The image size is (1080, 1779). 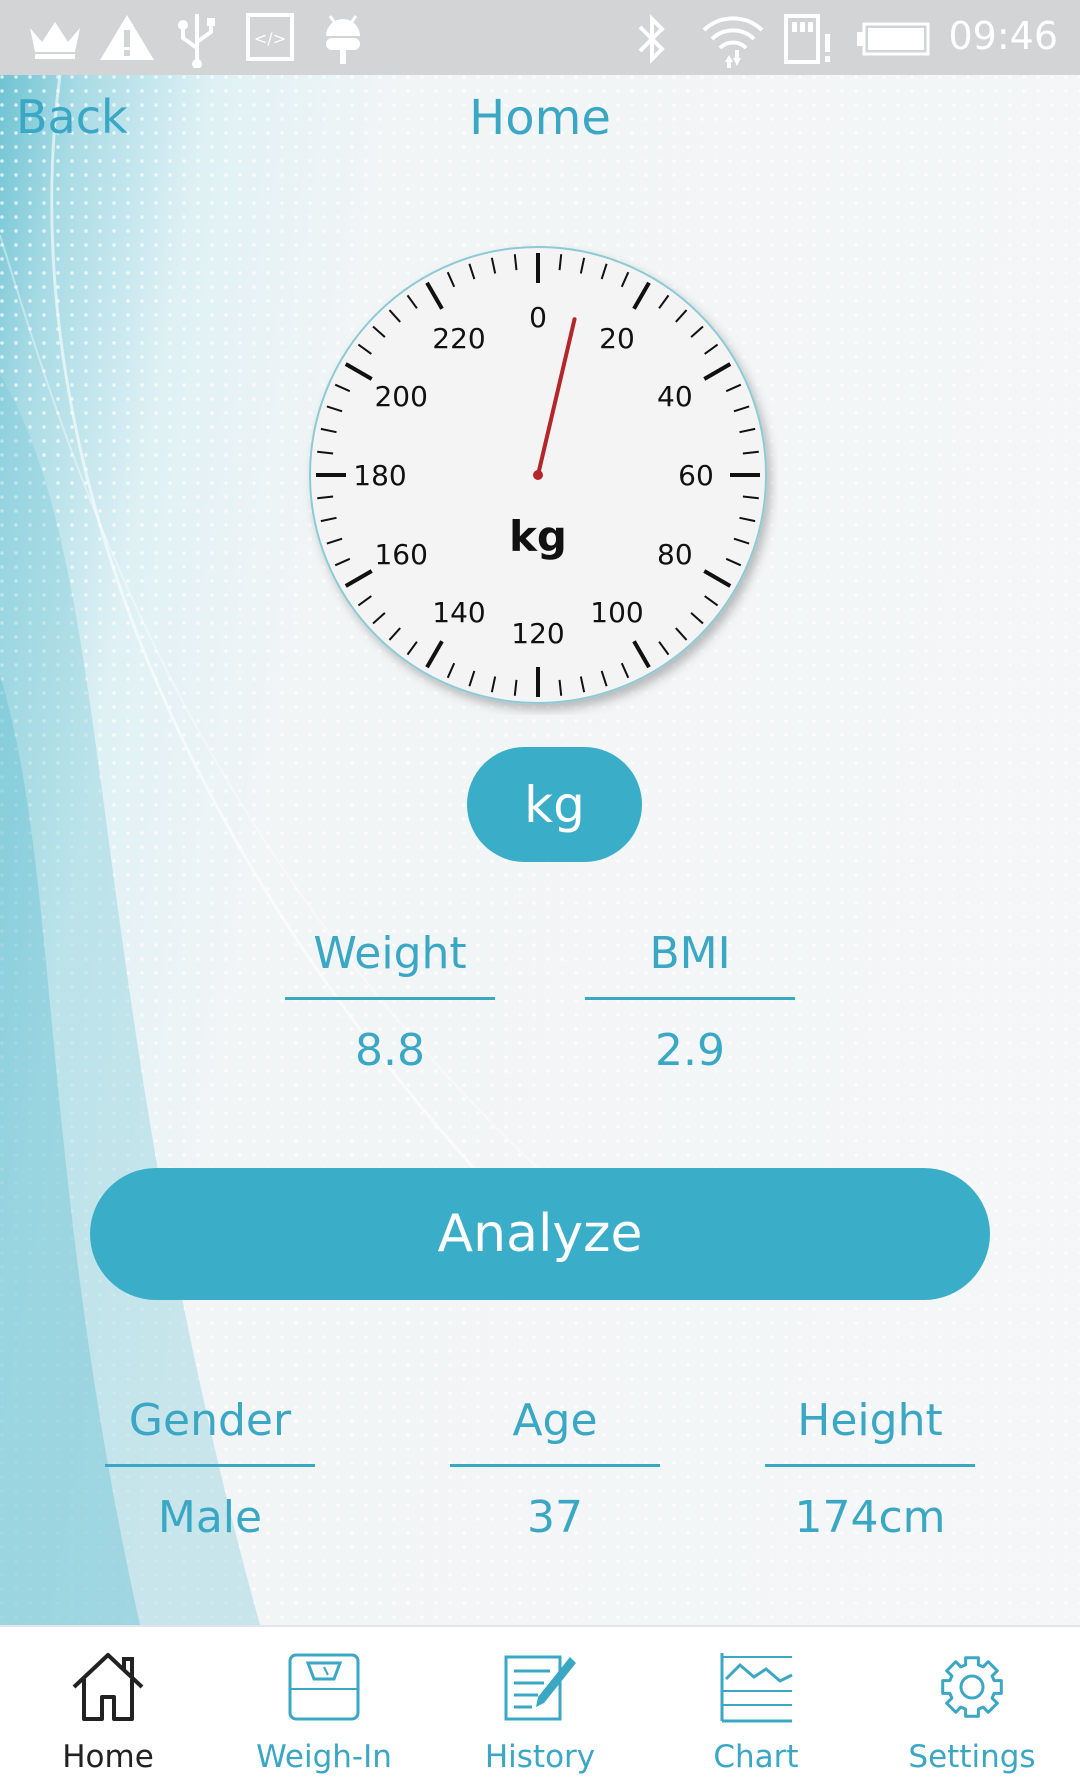 I want to click on gauge-scale-label: 100, so click(x=616, y=612).